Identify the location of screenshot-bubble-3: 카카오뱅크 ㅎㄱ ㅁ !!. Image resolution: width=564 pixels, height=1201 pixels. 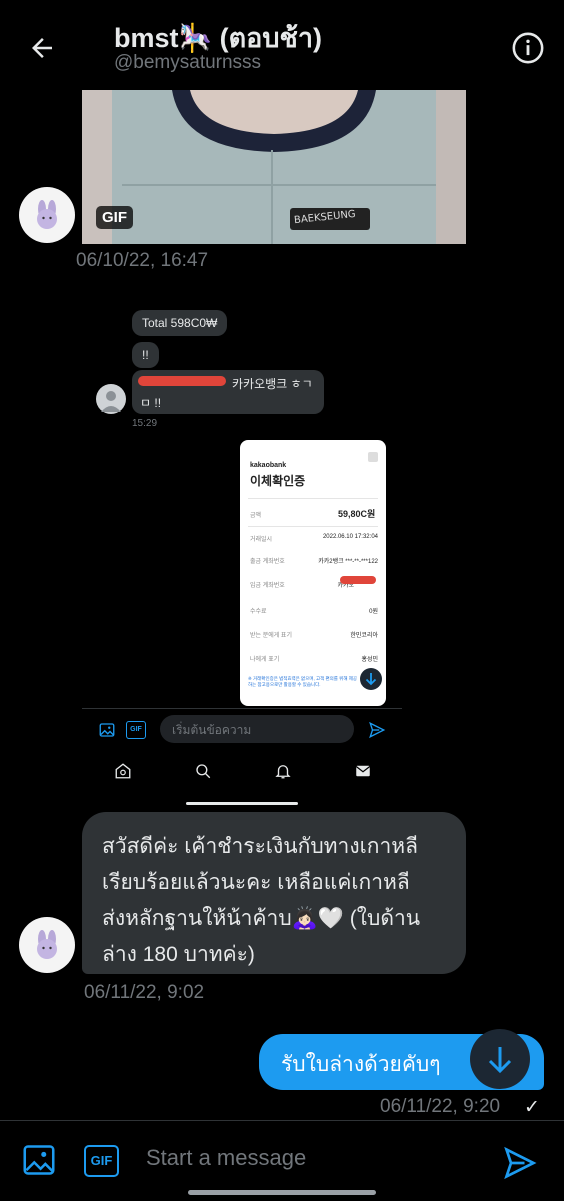
(228, 392).